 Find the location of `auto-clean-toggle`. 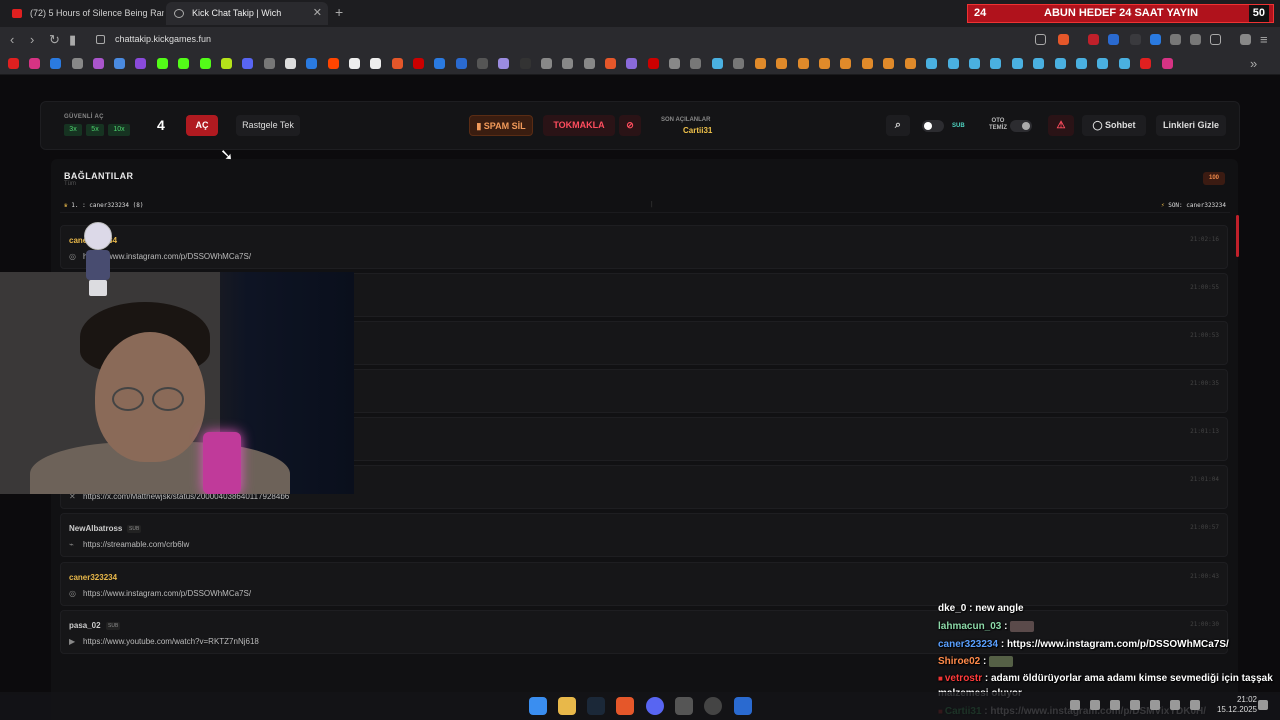

auto-clean-toggle is located at coordinates (1021, 126).